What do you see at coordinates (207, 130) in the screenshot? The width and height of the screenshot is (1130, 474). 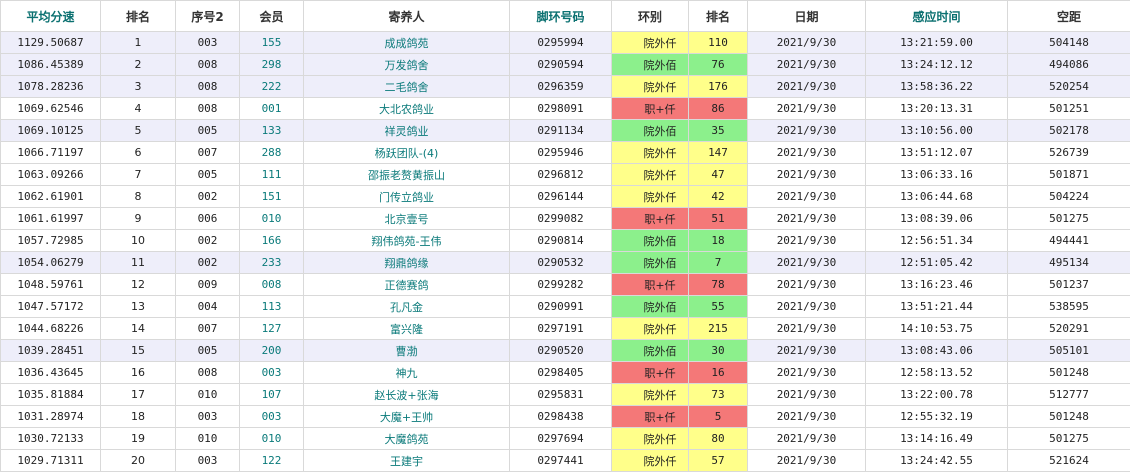 I see `seq-cell: 005` at bounding box center [207, 130].